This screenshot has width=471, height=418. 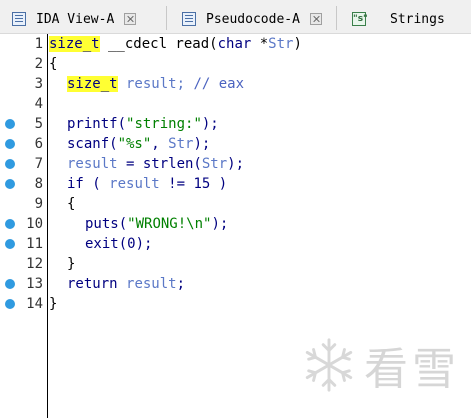 What do you see at coordinates (38, 44) in the screenshot?
I see `line-number: 1` at bounding box center [38, 44].